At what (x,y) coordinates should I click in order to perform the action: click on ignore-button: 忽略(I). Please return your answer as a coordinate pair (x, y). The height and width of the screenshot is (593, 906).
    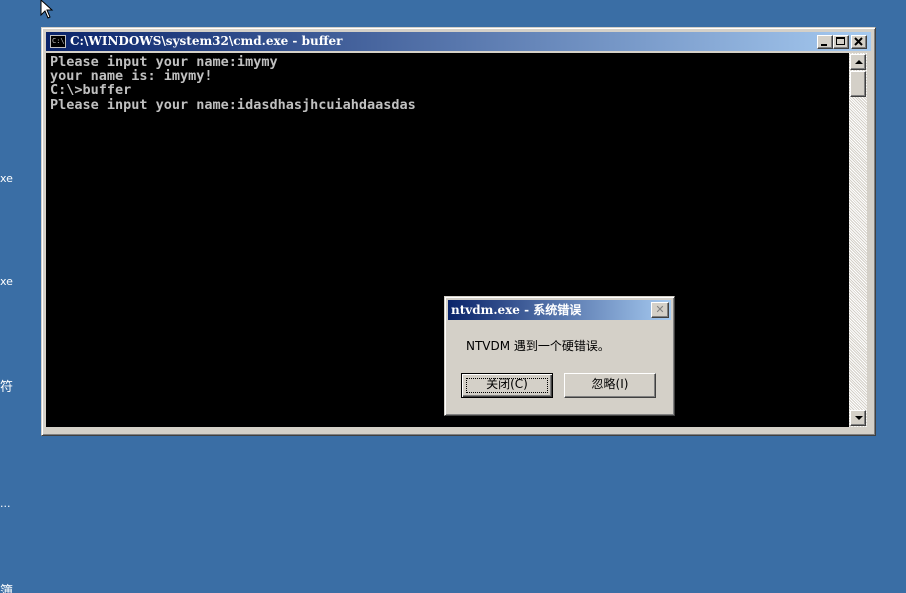
    Looking at the image, I should click on (610, 385).